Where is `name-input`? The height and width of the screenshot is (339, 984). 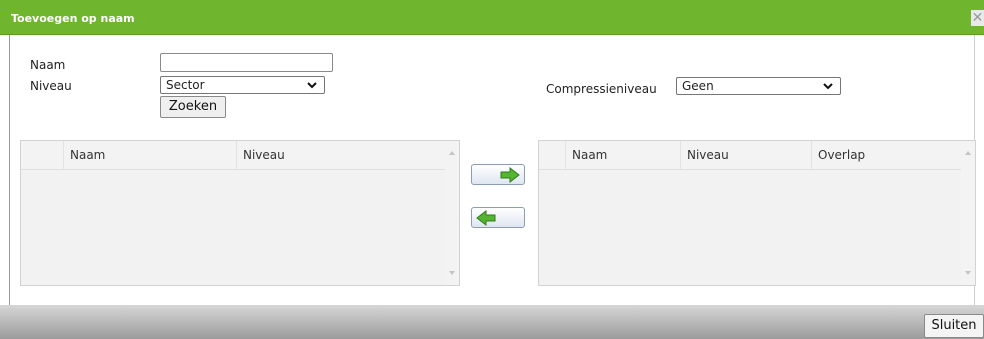
name-input is located at coordinates (246, 62).